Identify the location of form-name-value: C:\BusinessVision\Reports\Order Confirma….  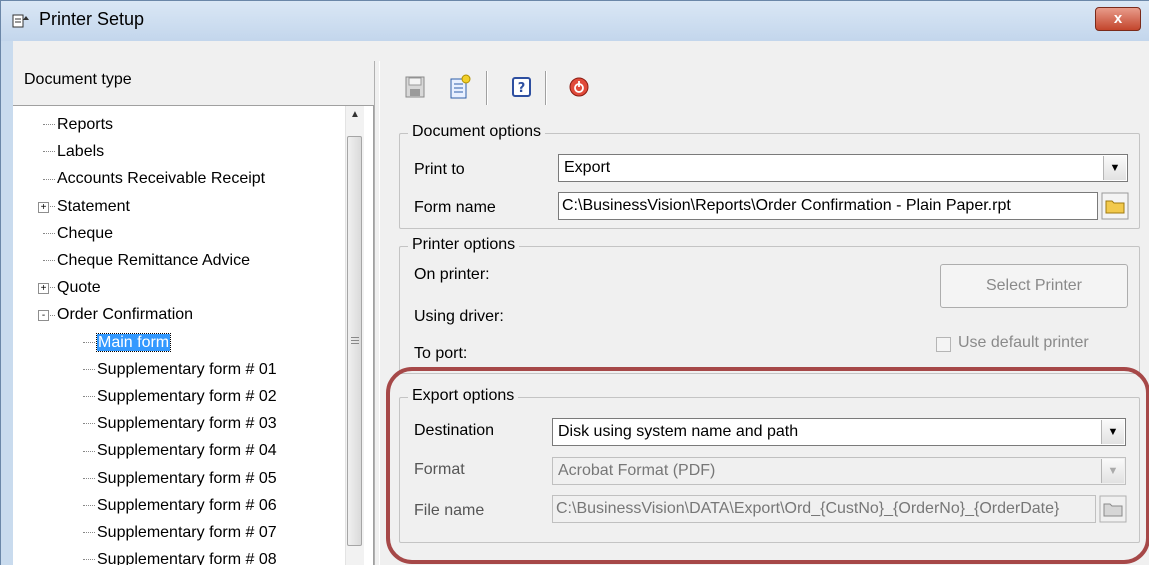
(786, 205).